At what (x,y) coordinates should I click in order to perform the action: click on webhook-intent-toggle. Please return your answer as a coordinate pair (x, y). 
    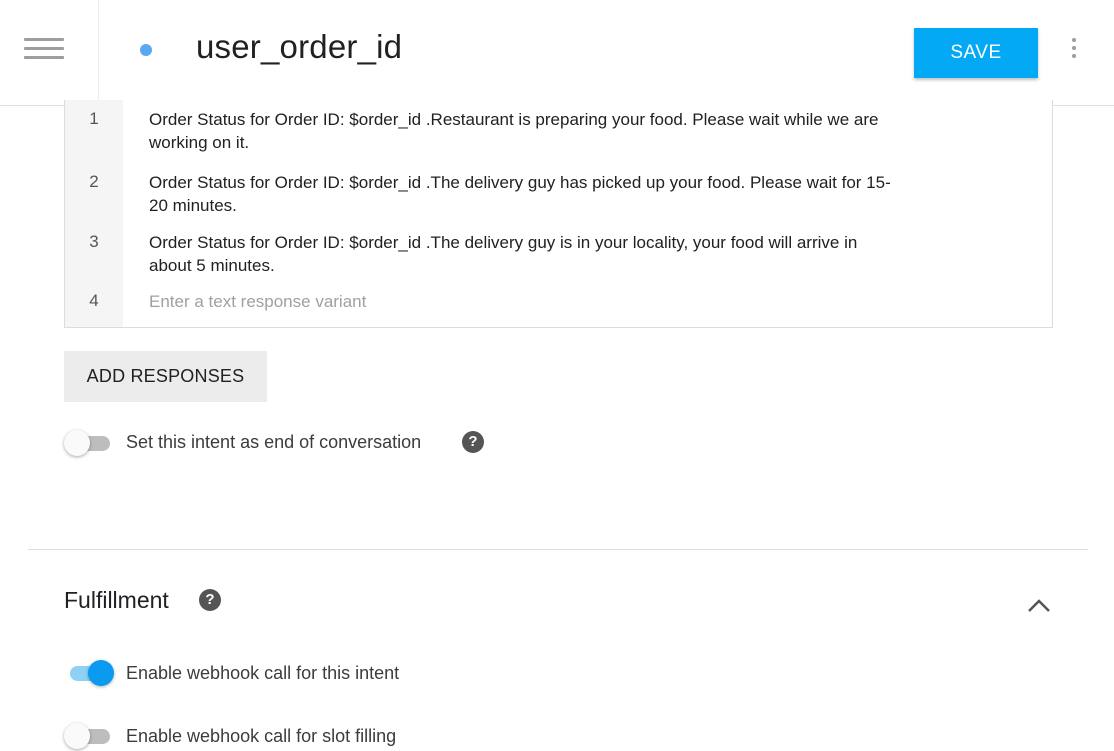
    Looking at the image, I should click on (89, 673).